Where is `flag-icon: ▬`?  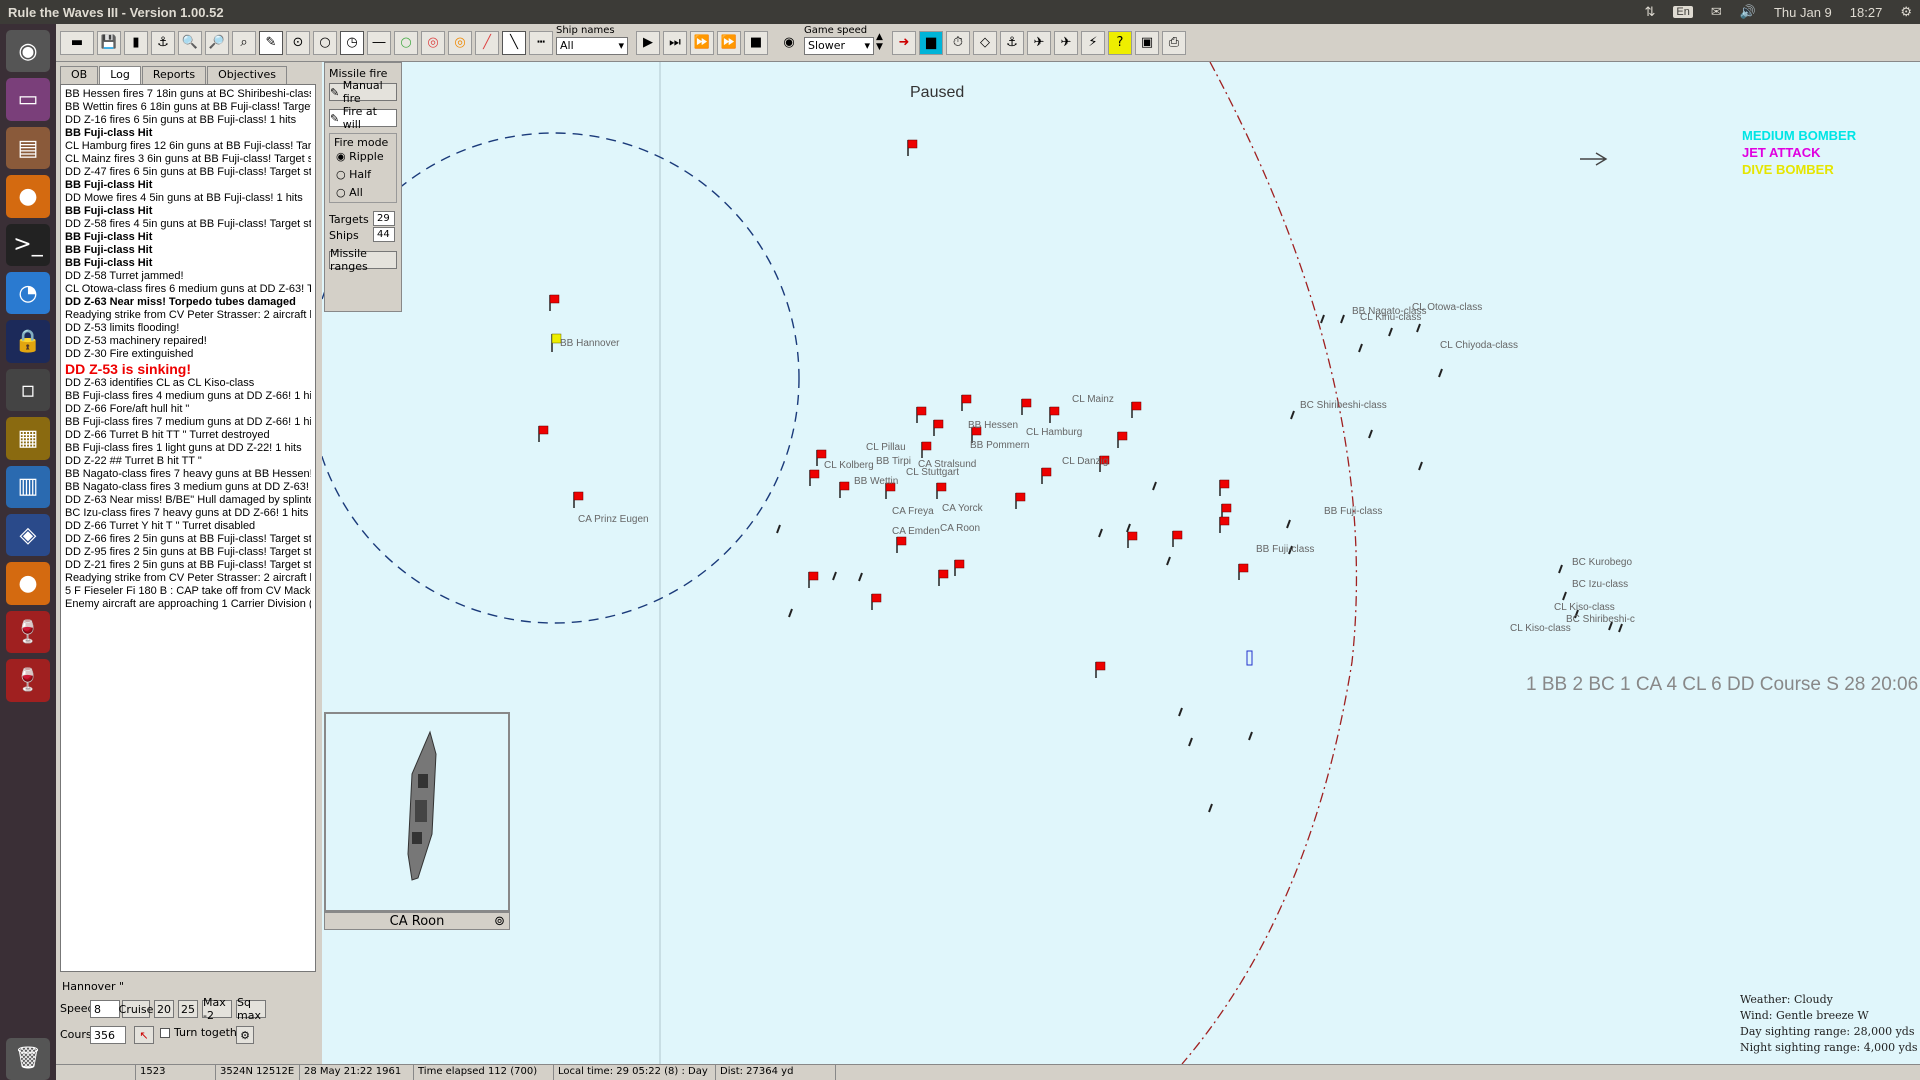 flag-icon: ▬ is located at coordinates (77, 42).